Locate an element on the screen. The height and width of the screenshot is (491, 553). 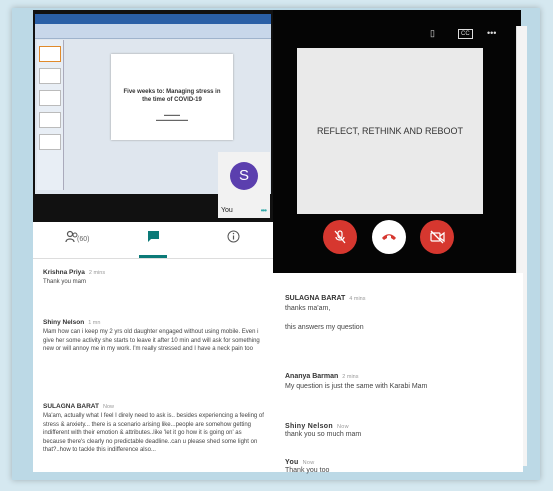
slide-subtitle-lines: ▬▬▬▬ ▬▬▬▬▬▬▬▬ is located at coordinates (172, 117).